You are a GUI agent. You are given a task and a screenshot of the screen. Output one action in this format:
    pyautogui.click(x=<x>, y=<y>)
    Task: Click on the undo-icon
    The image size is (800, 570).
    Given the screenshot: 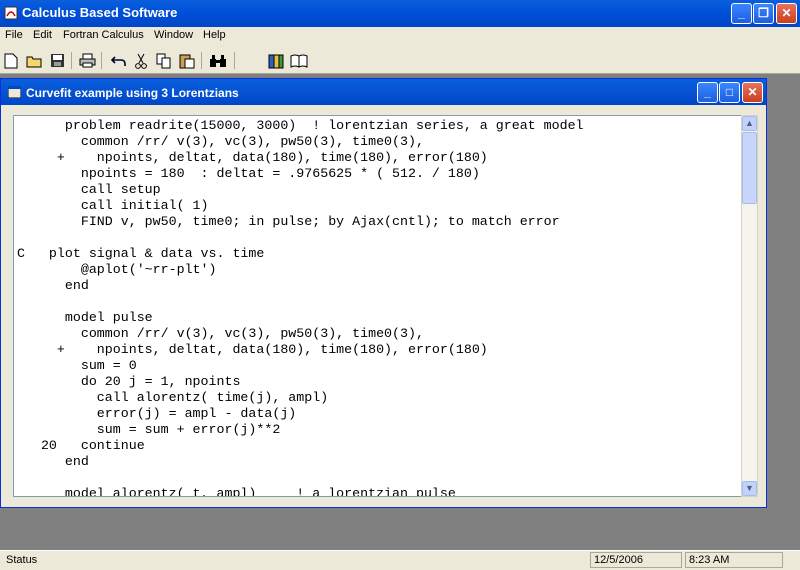 What is the action you would take?
    pyautogui.click(x=118, y=61)
    